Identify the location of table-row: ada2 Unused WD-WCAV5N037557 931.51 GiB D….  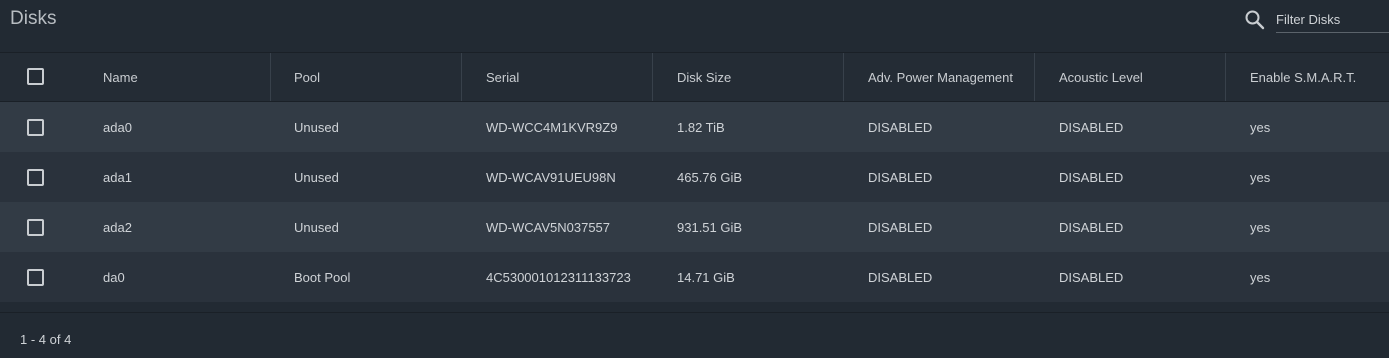
(694, 227).